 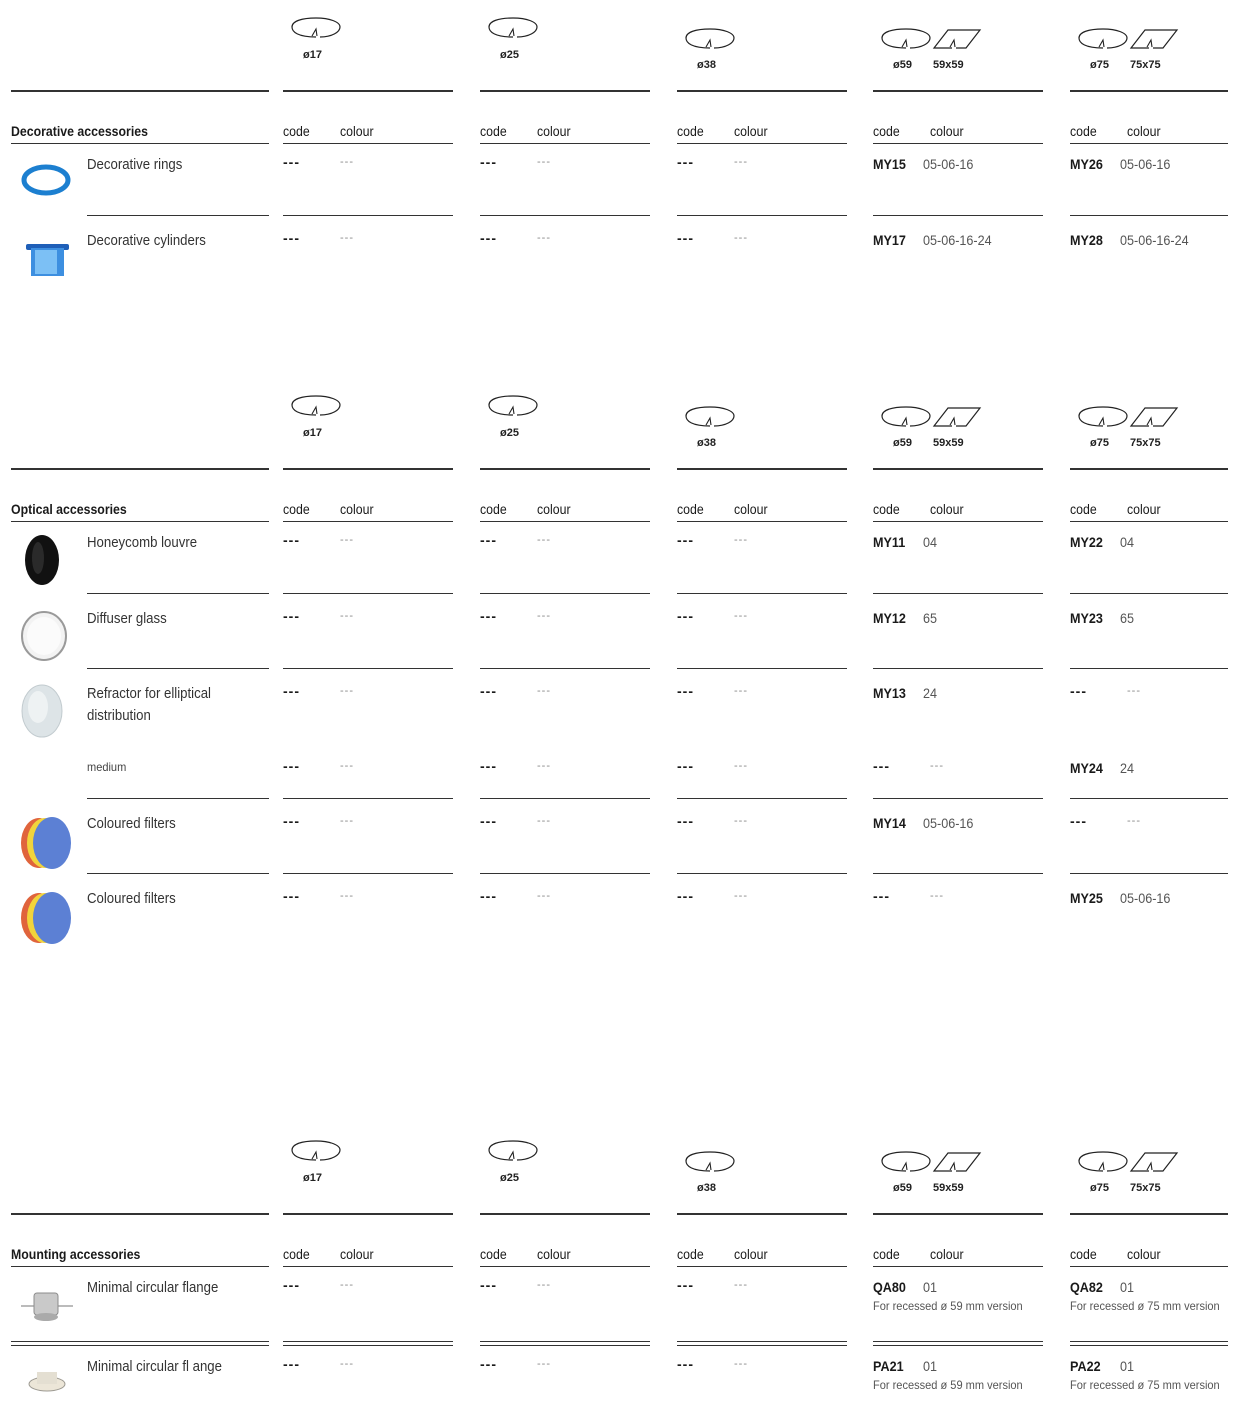 What do you see at coordinates (930, 542) in the screenshot?
I see `colour-codes: 04` at bounding box center [930, 542].